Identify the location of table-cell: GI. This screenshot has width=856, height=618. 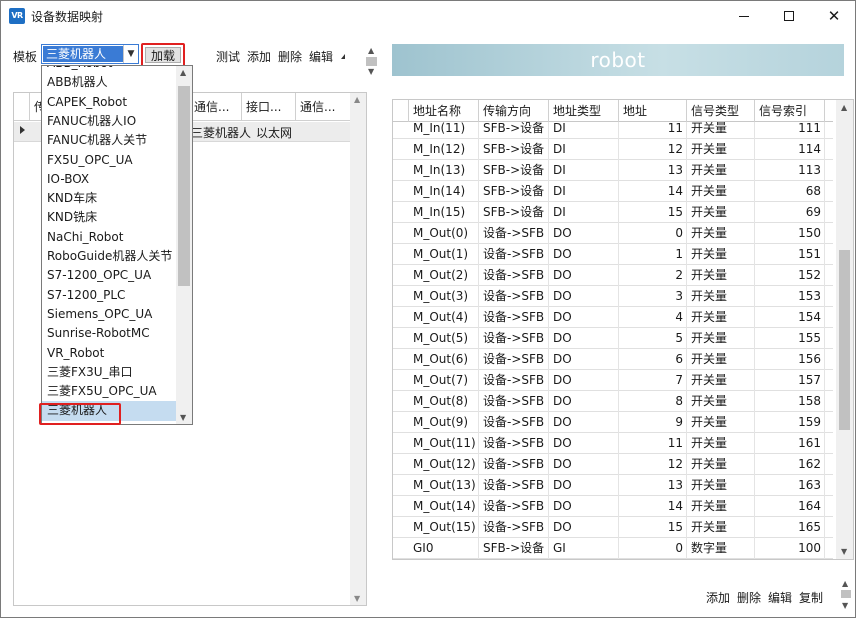
(584, 548).